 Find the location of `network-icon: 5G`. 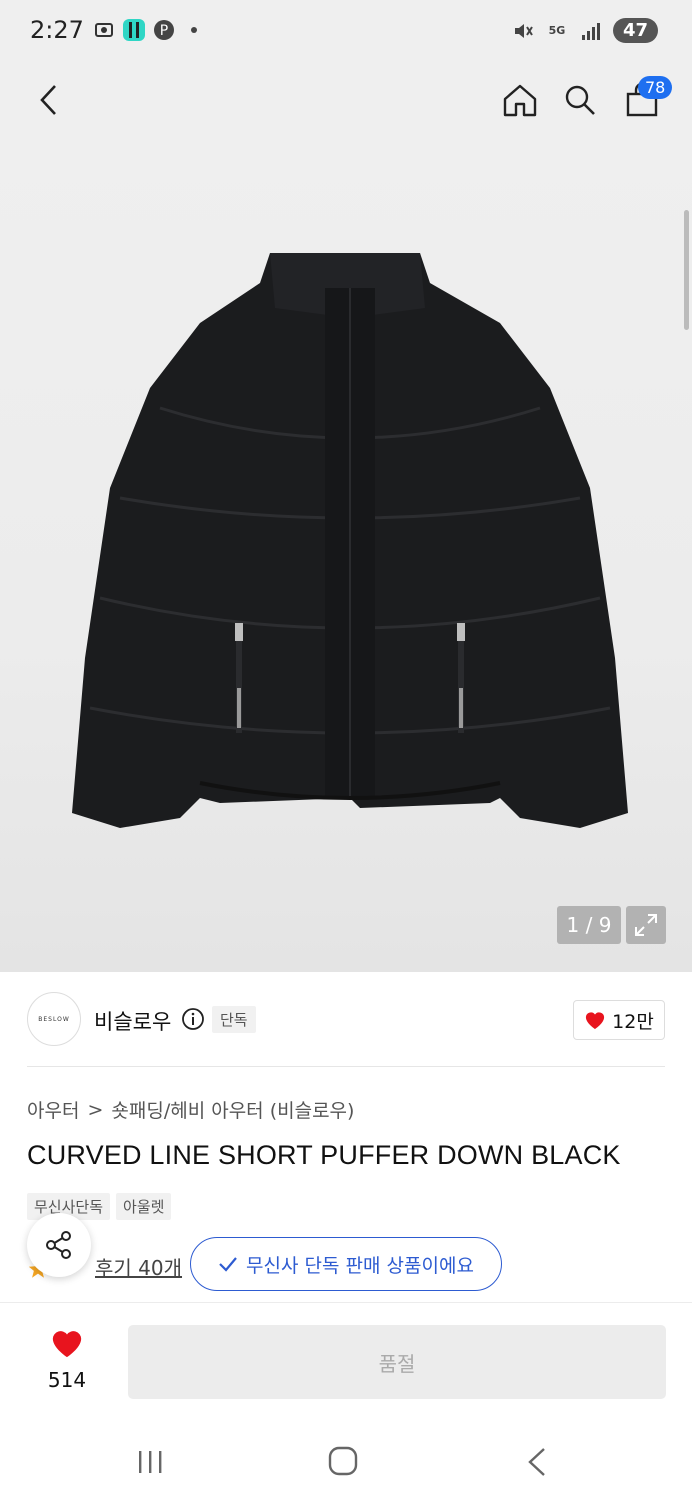

network-icon: 5G is located at coordinates (557, 30).